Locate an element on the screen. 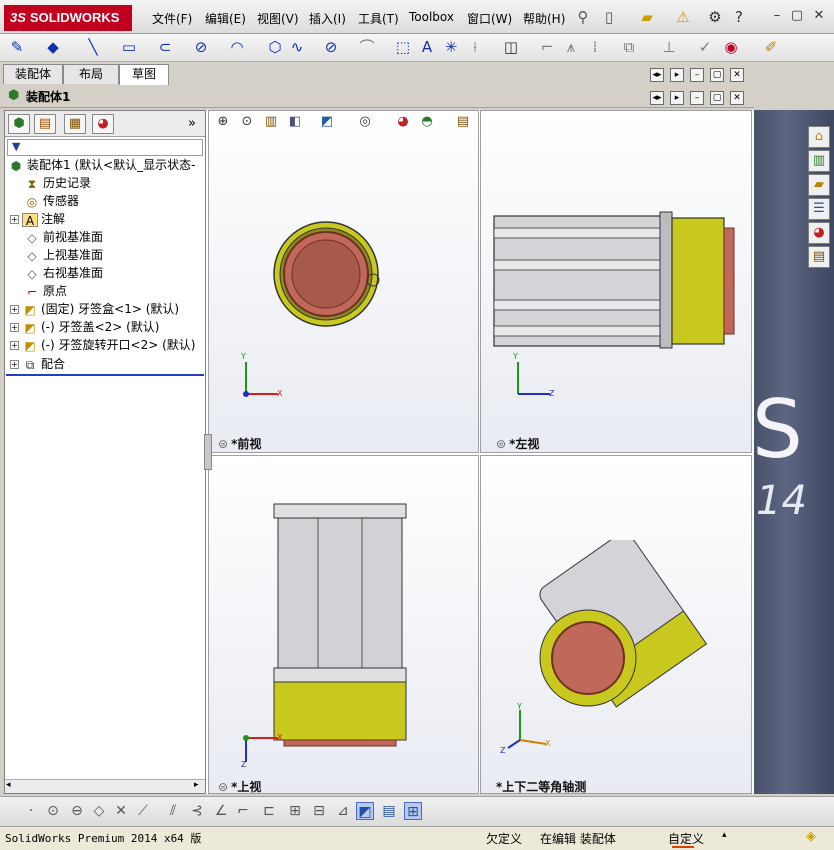 The width and height of the screenshot is (834, 850). hide-show-icon: ◎ is located at coordinates (365, 122).